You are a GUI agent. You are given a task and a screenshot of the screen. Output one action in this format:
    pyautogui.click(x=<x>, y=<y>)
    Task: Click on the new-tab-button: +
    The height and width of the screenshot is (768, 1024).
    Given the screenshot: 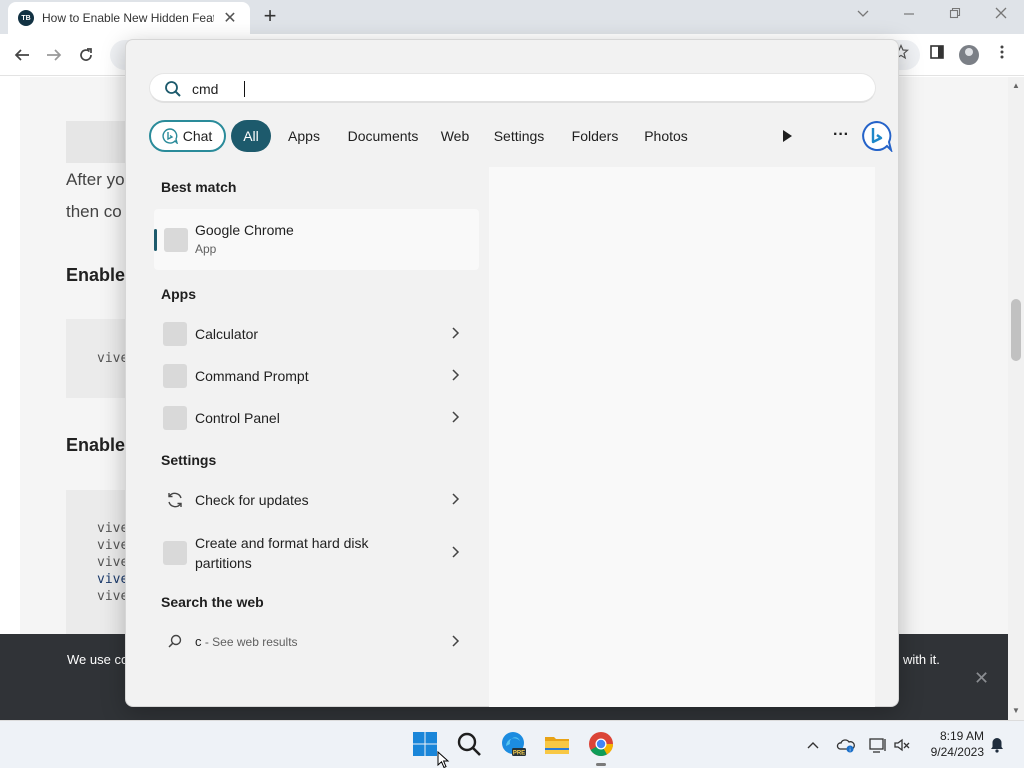 What is the action you would take?
    pyautogui.click(x=270, y=17)
    